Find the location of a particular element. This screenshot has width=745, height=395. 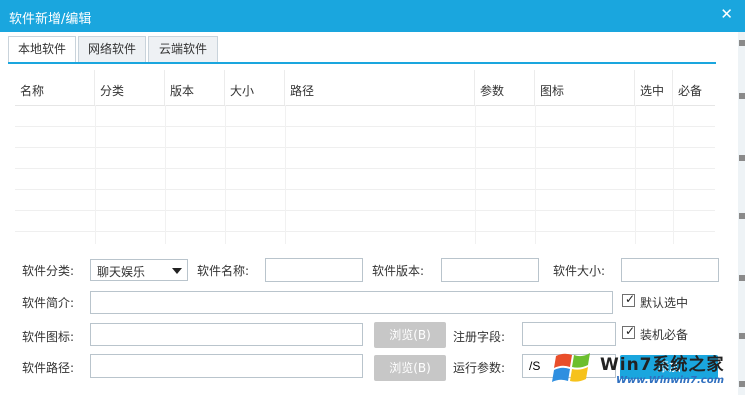

windows-logo-icon is located at coordinates (571, 367).